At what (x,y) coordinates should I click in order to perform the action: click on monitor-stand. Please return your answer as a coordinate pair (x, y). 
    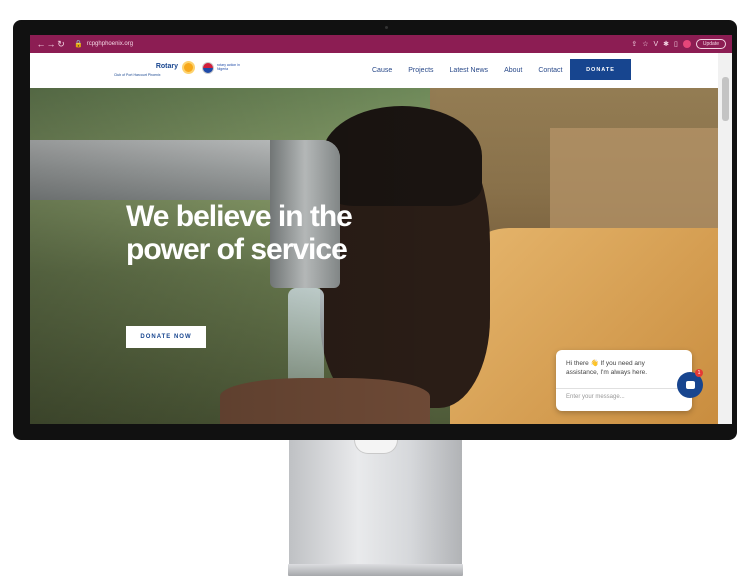
    Looking at the image, I should click on (375, 503).